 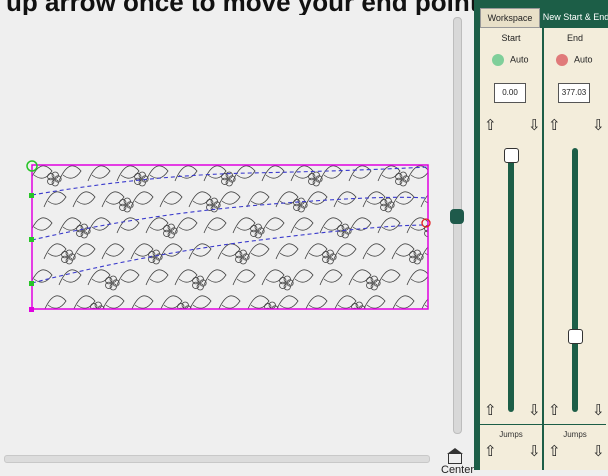 What do you see at coordinates (510, 18) in the screenshot?
I see `tab-workspace: Workspace` at bounding box center [510, 18].